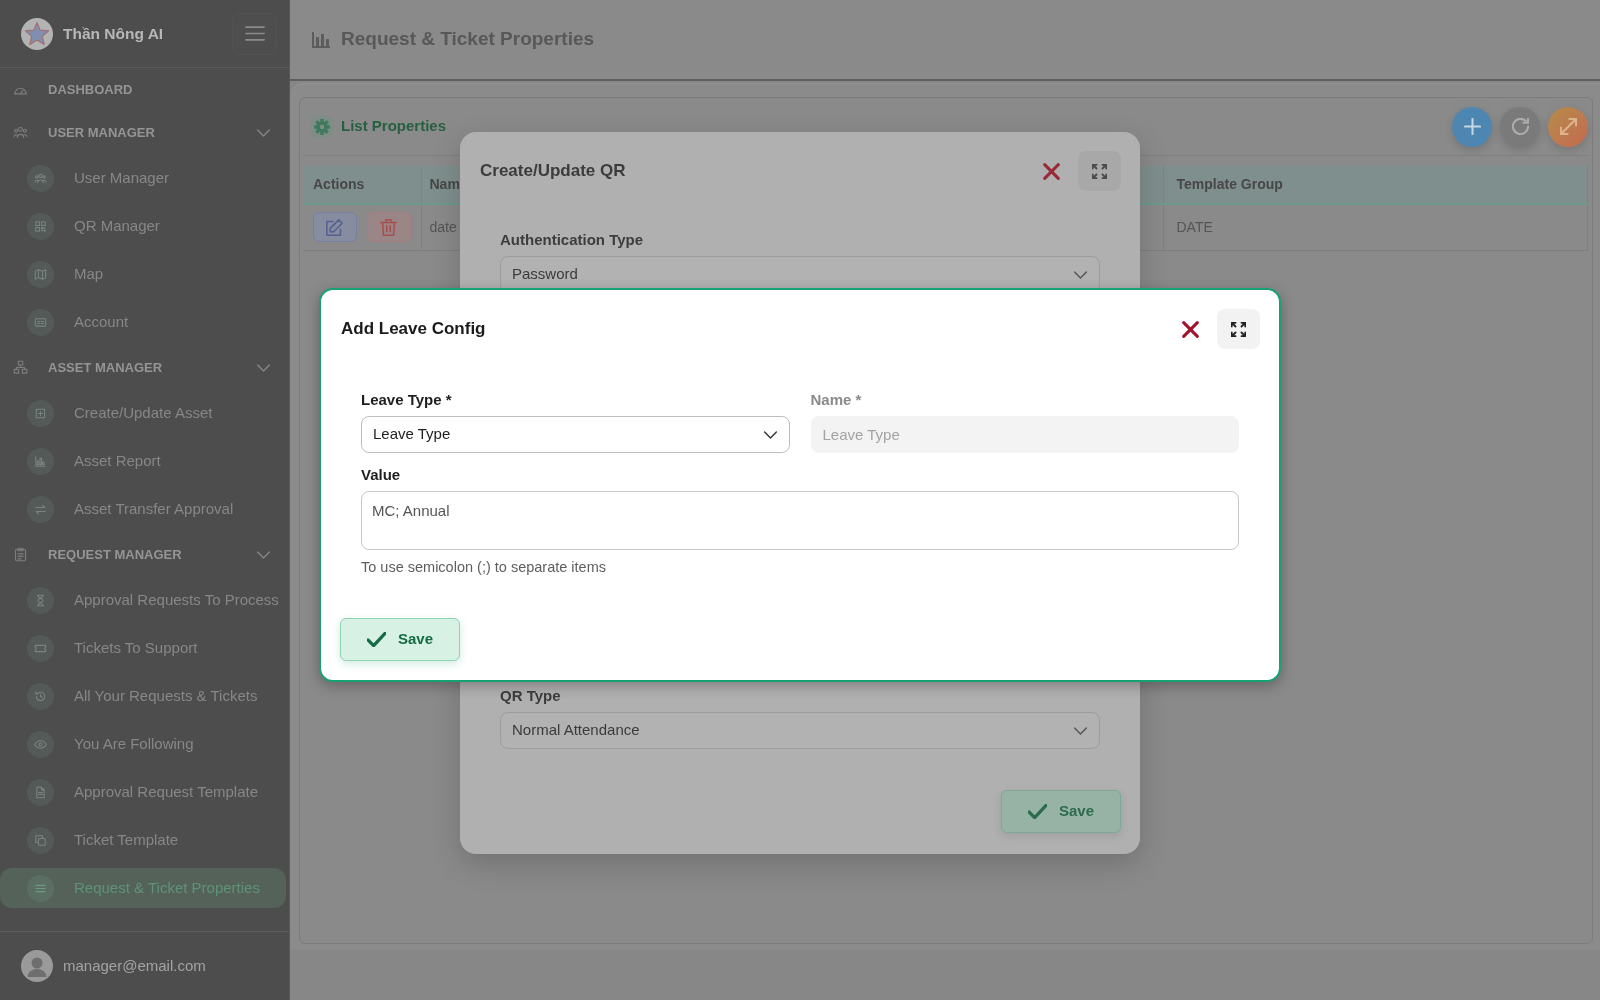  Describe the element at coordinates (40, 600) in the screenshot. I see `hourglass-icon` at that location.